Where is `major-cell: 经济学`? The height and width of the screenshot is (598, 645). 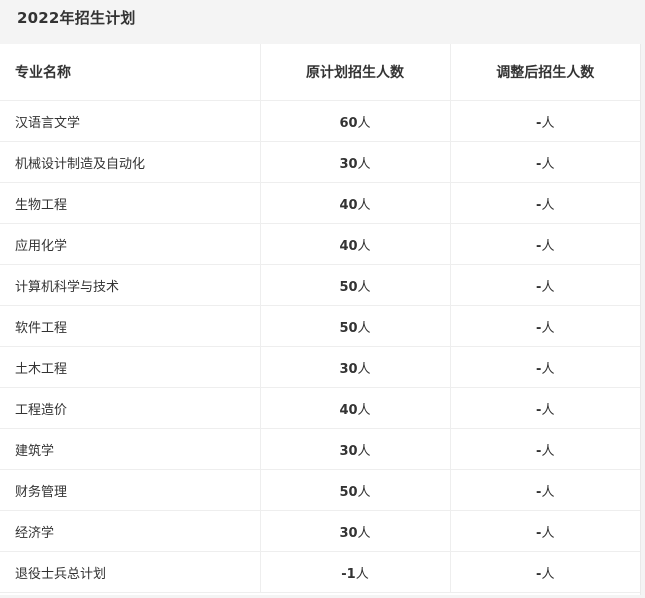
major-cell: 经济学 is located at coordinates (130, 531).